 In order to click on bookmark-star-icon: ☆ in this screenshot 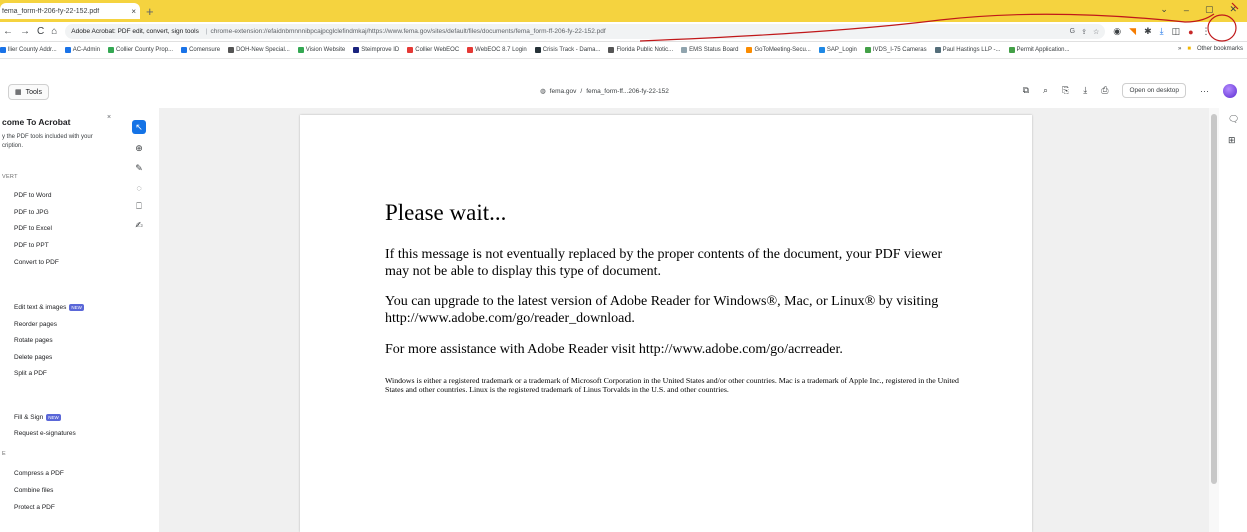, I will do `click(1096, 32)`.